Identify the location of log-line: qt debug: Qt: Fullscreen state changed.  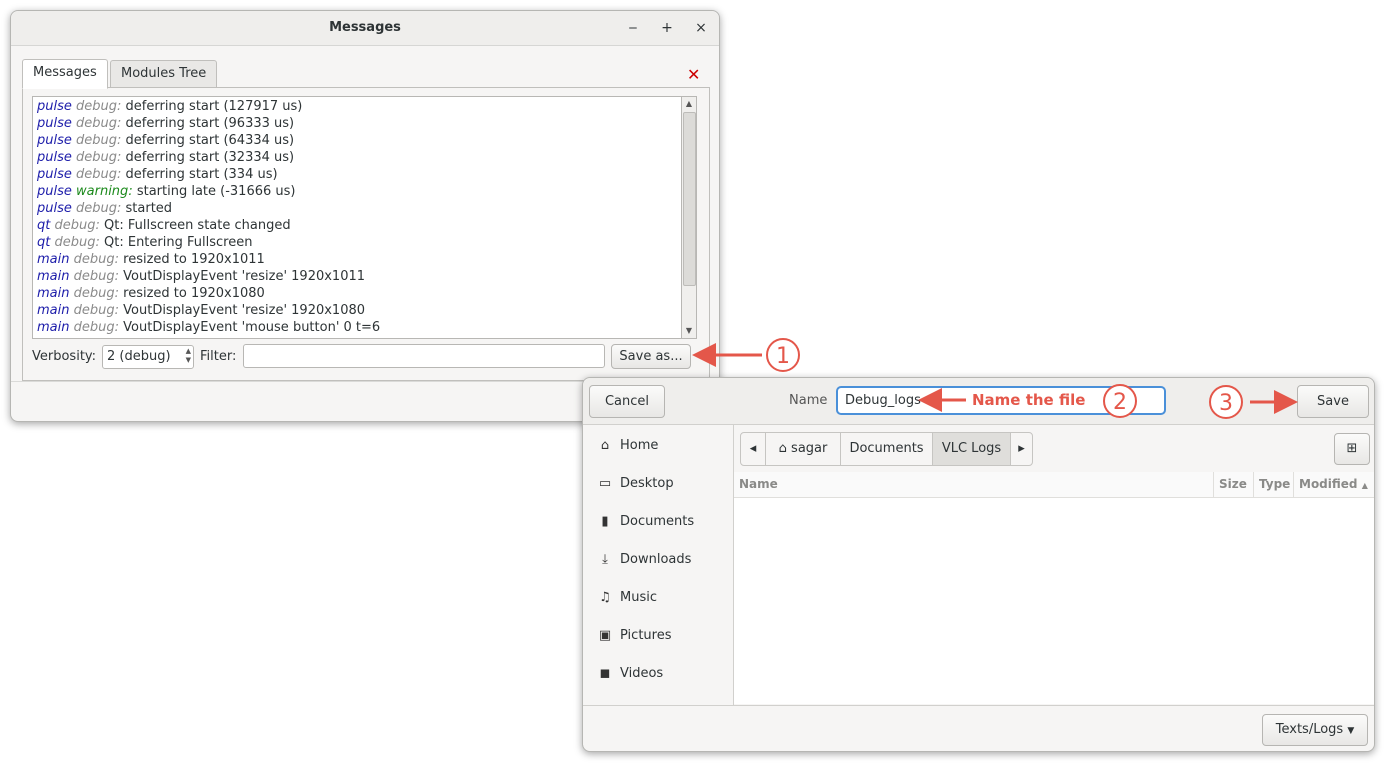
(164, 225).